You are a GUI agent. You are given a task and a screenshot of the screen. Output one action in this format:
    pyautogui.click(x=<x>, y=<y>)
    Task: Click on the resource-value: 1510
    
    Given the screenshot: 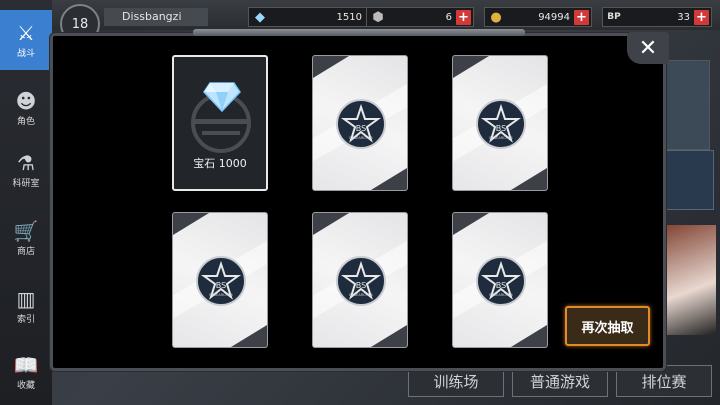 What is the action you would take?
    pyautogui.click(x=349, y=17)
    